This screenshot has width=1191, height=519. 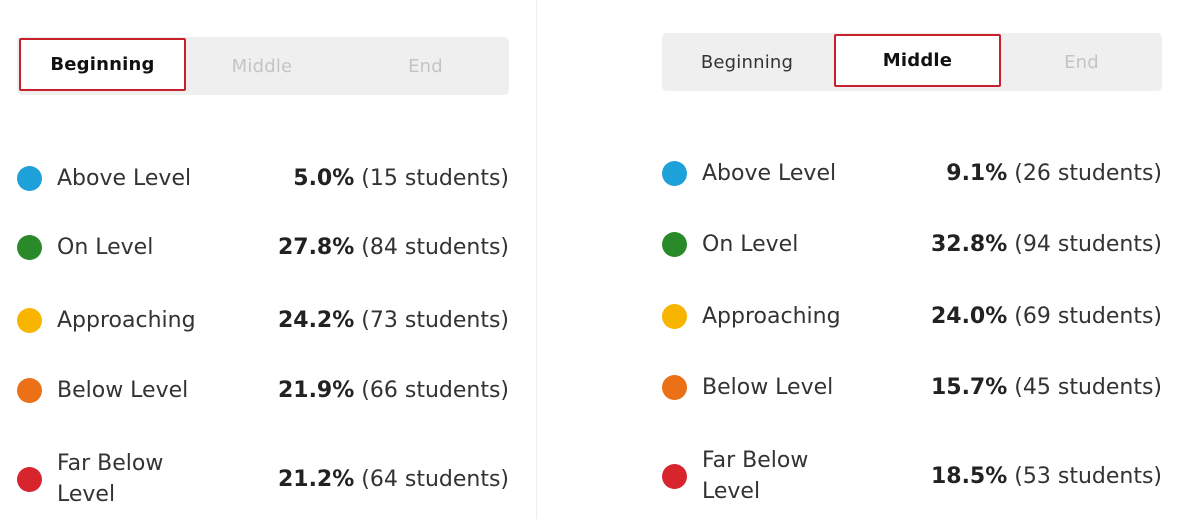 I want to click on level-count: (45 students), so click(x=1088, y=387).